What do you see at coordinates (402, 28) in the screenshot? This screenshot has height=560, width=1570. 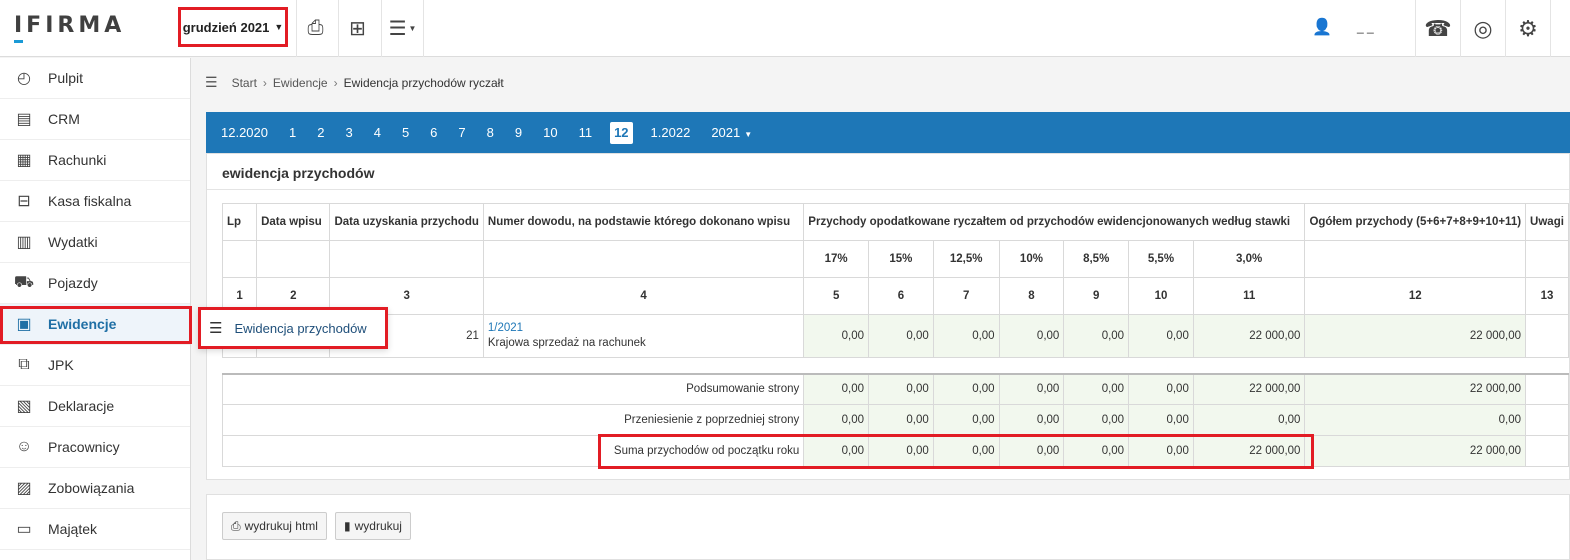 I see `list-document-icon: ☰ ▼` at bounding box center [402, 28].